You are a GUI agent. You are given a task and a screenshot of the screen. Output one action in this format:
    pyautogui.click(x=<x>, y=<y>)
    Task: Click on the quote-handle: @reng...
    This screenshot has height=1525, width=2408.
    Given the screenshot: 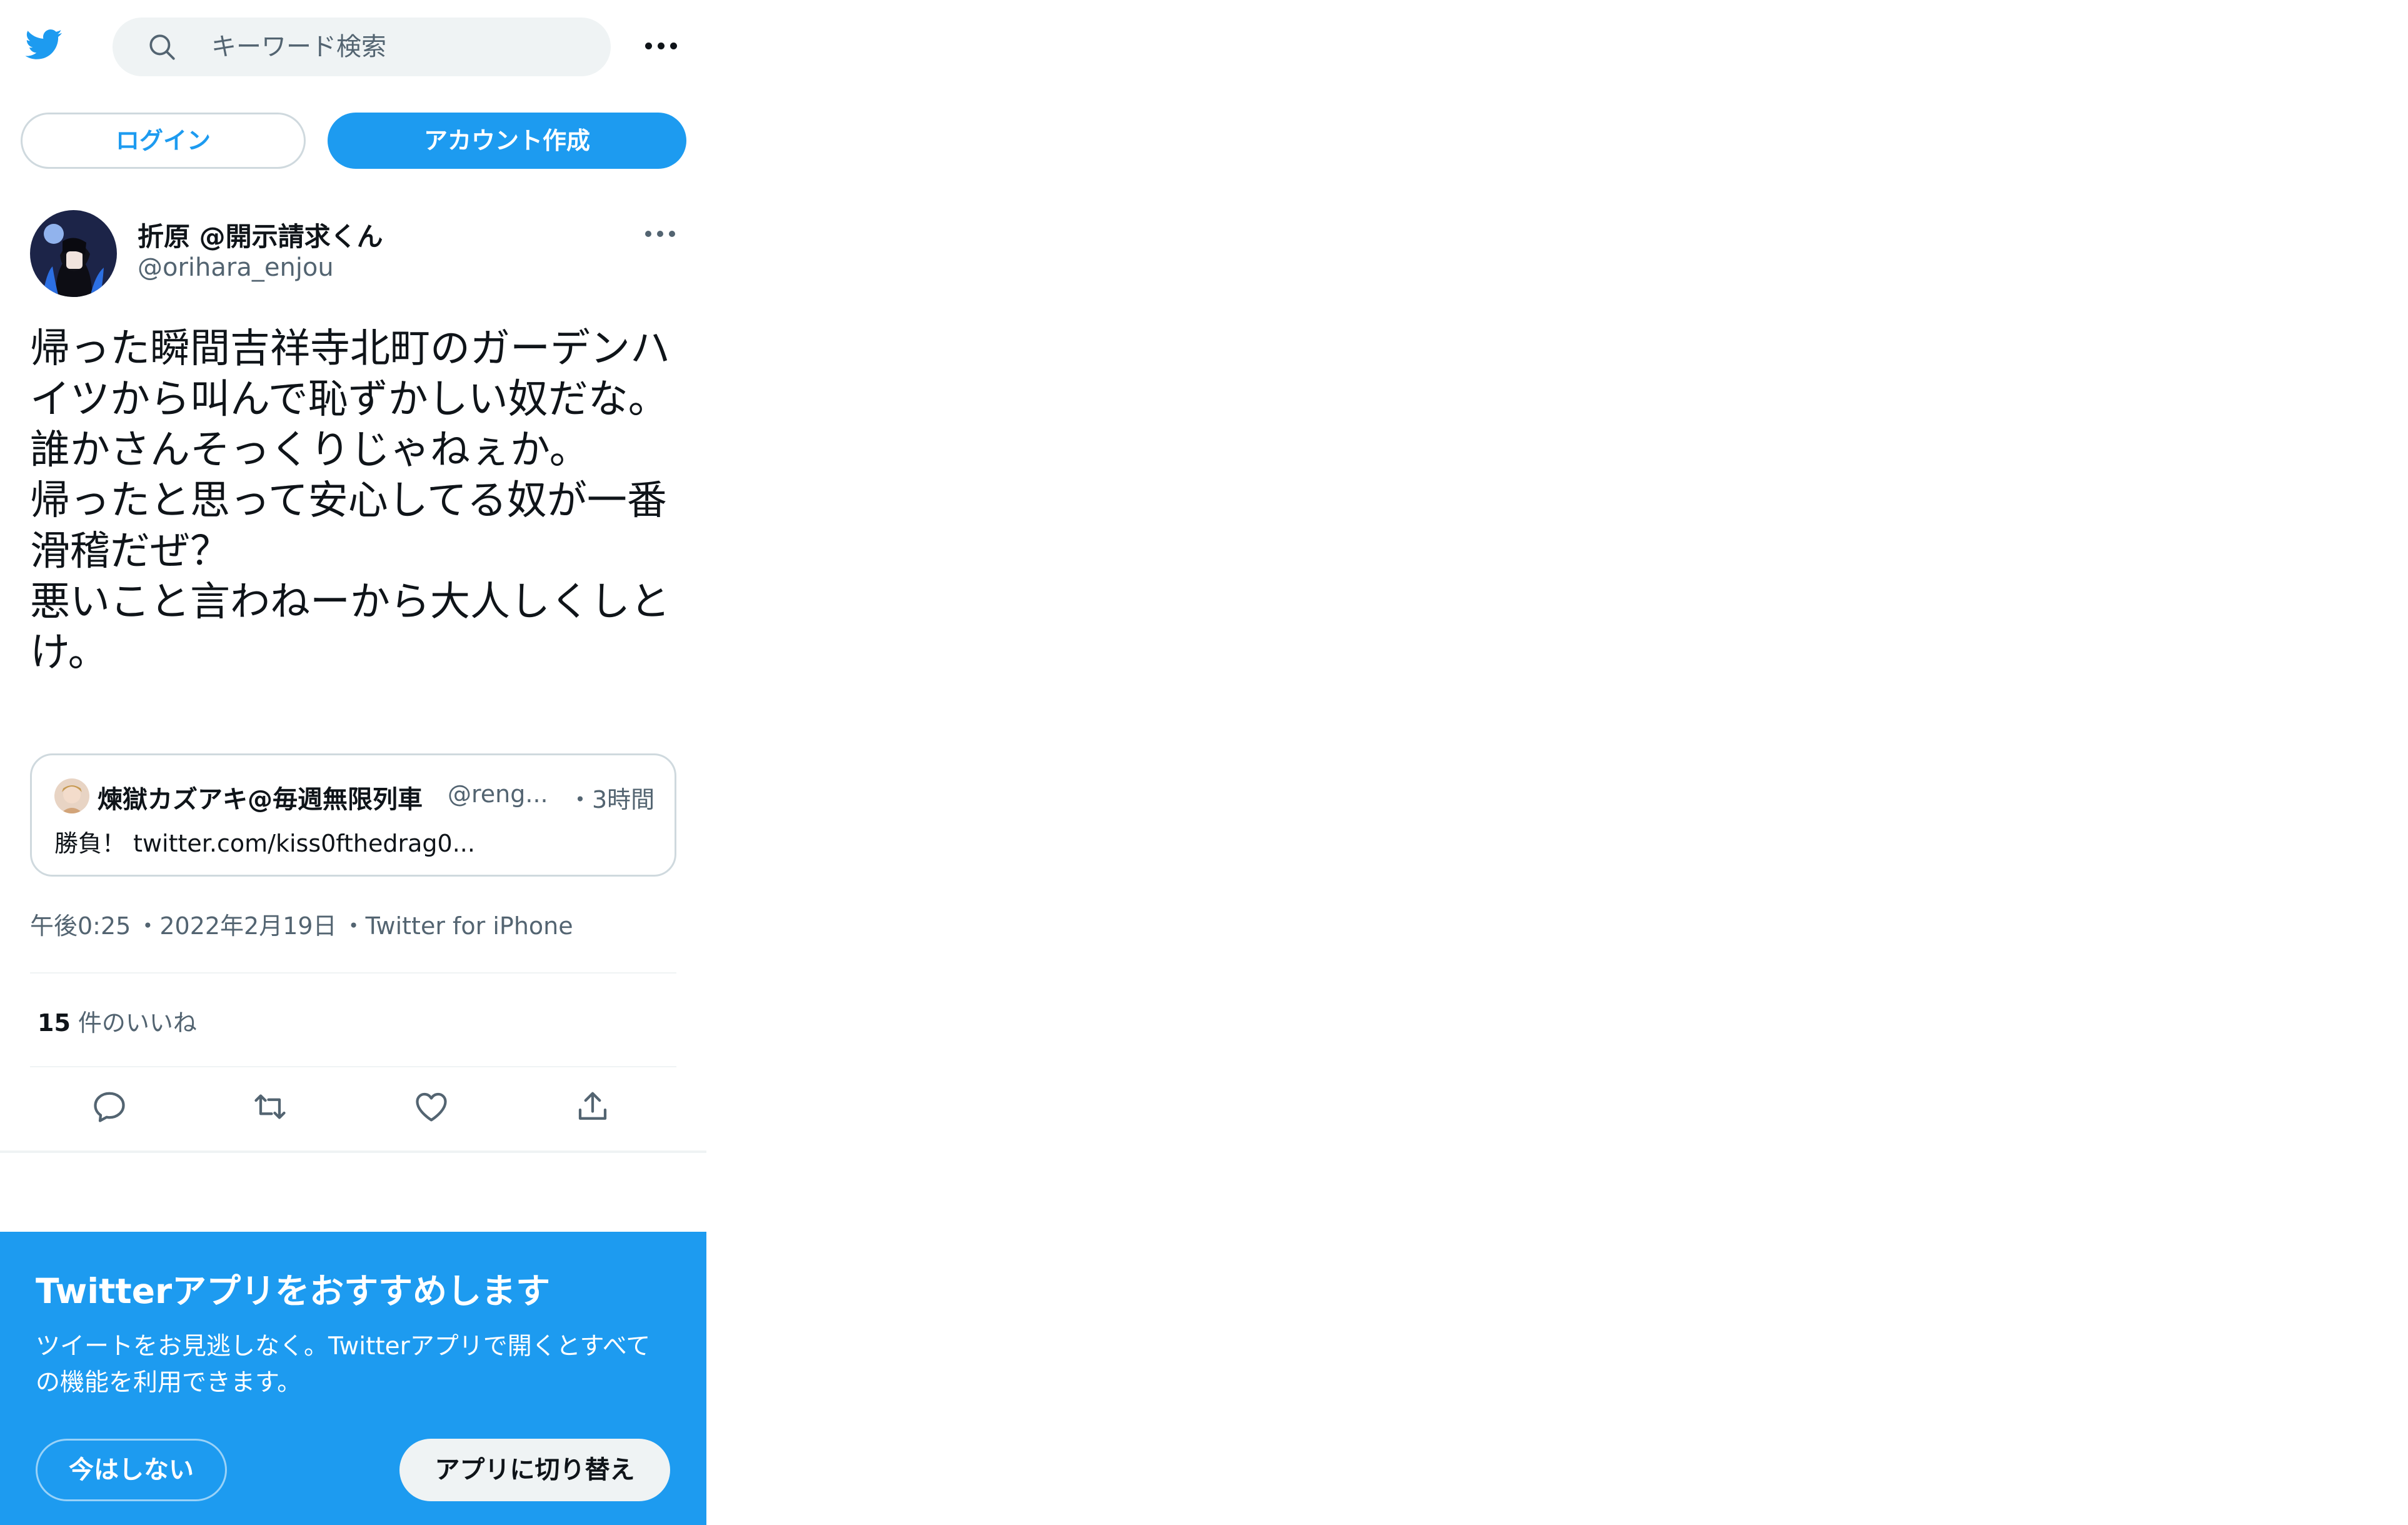 What is the action you would take?
    pyautogui.click(x=498, y=794)
    